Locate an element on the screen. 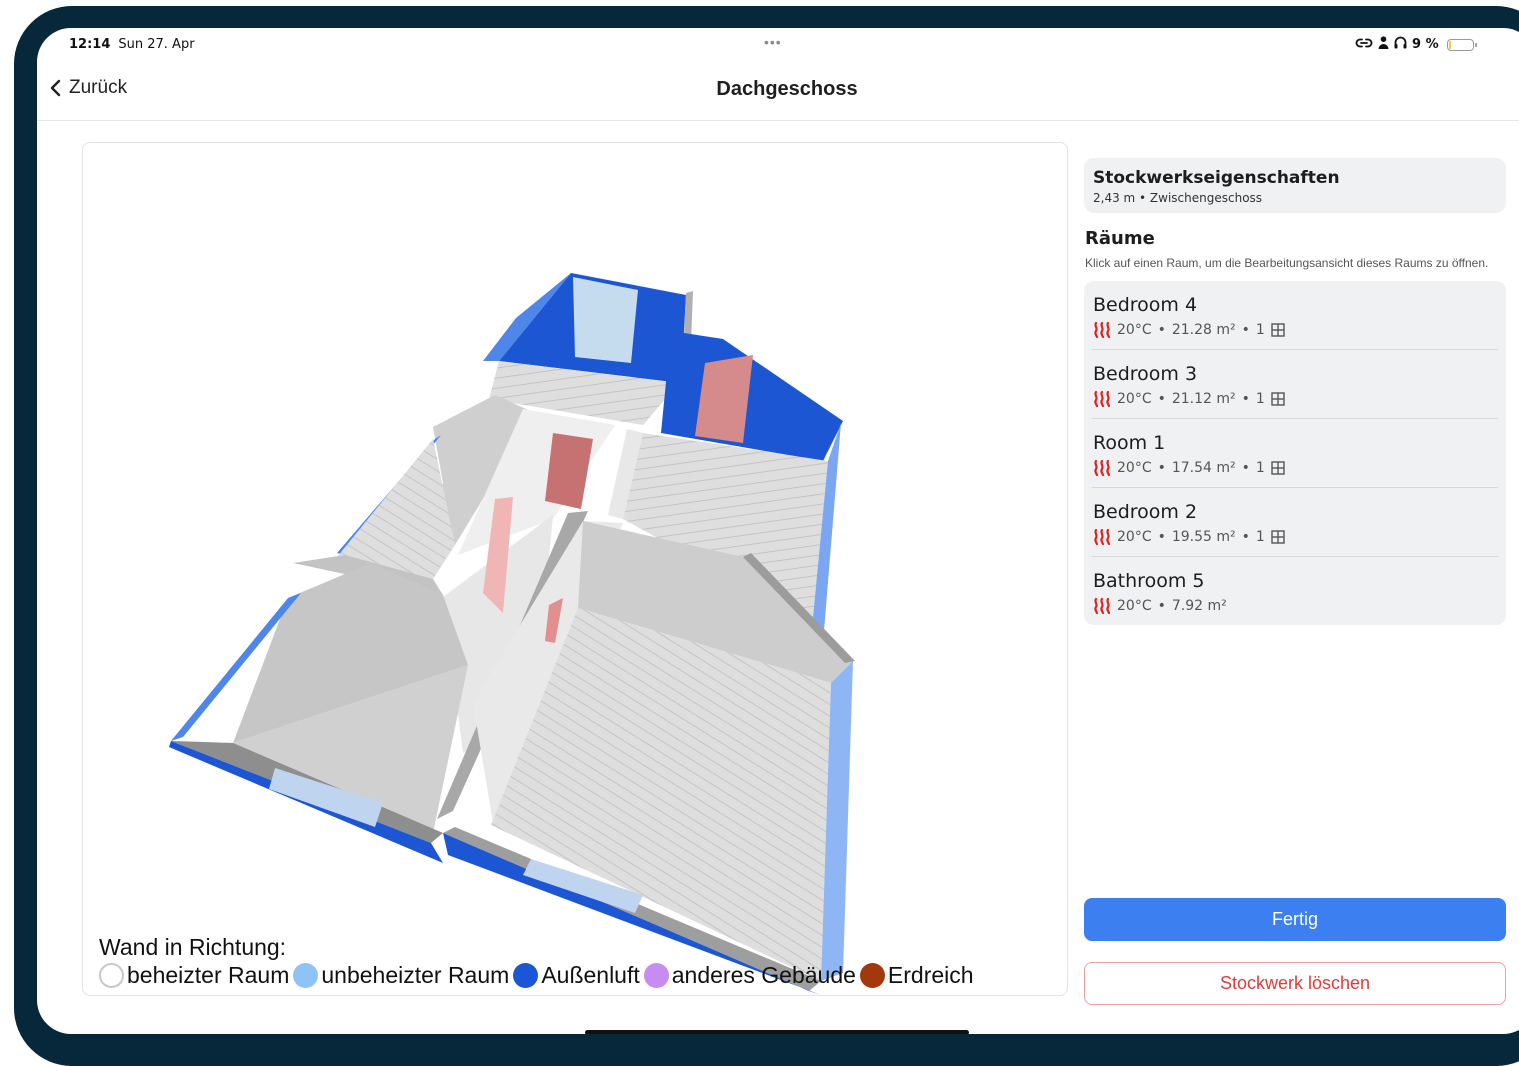  room-name: Bathroom 5 is located at coordinates (1149, 581).